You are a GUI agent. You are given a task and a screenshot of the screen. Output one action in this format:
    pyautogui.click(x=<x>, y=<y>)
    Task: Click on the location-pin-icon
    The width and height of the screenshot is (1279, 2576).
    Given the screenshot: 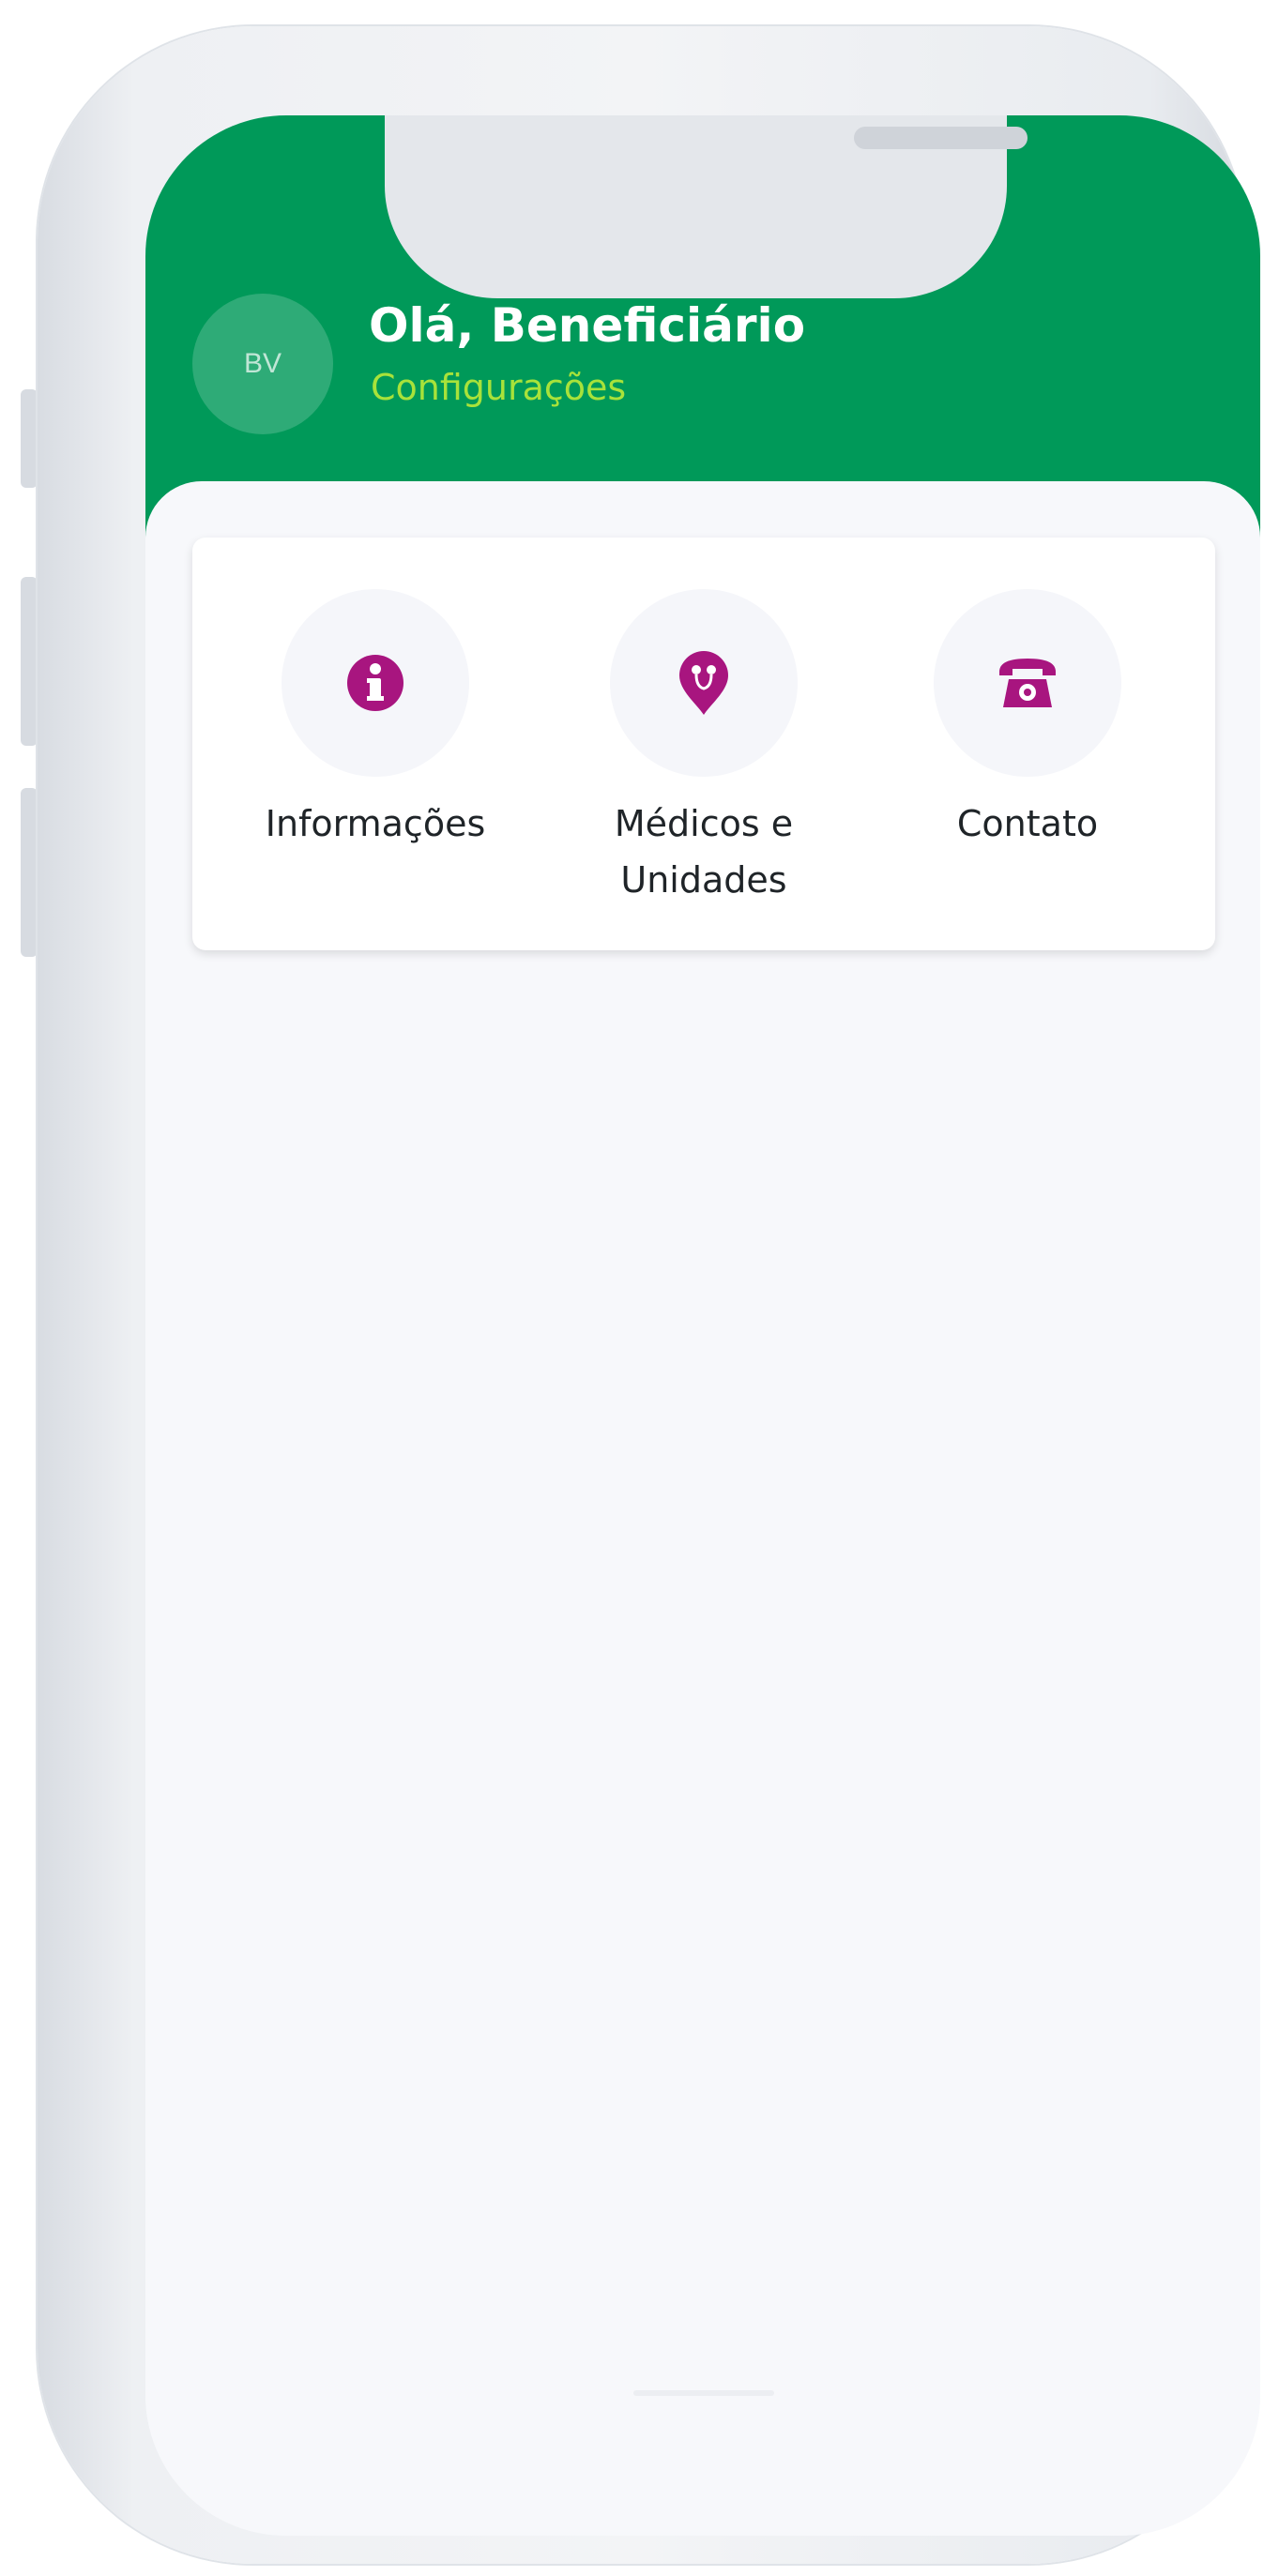 What is the action you would take?
    pyautogui.click(x=703, y=683)
    